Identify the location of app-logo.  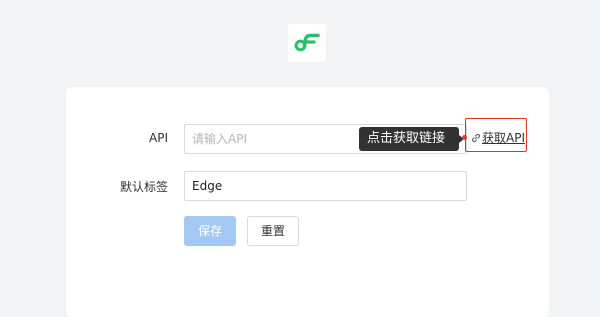
(307, 43).